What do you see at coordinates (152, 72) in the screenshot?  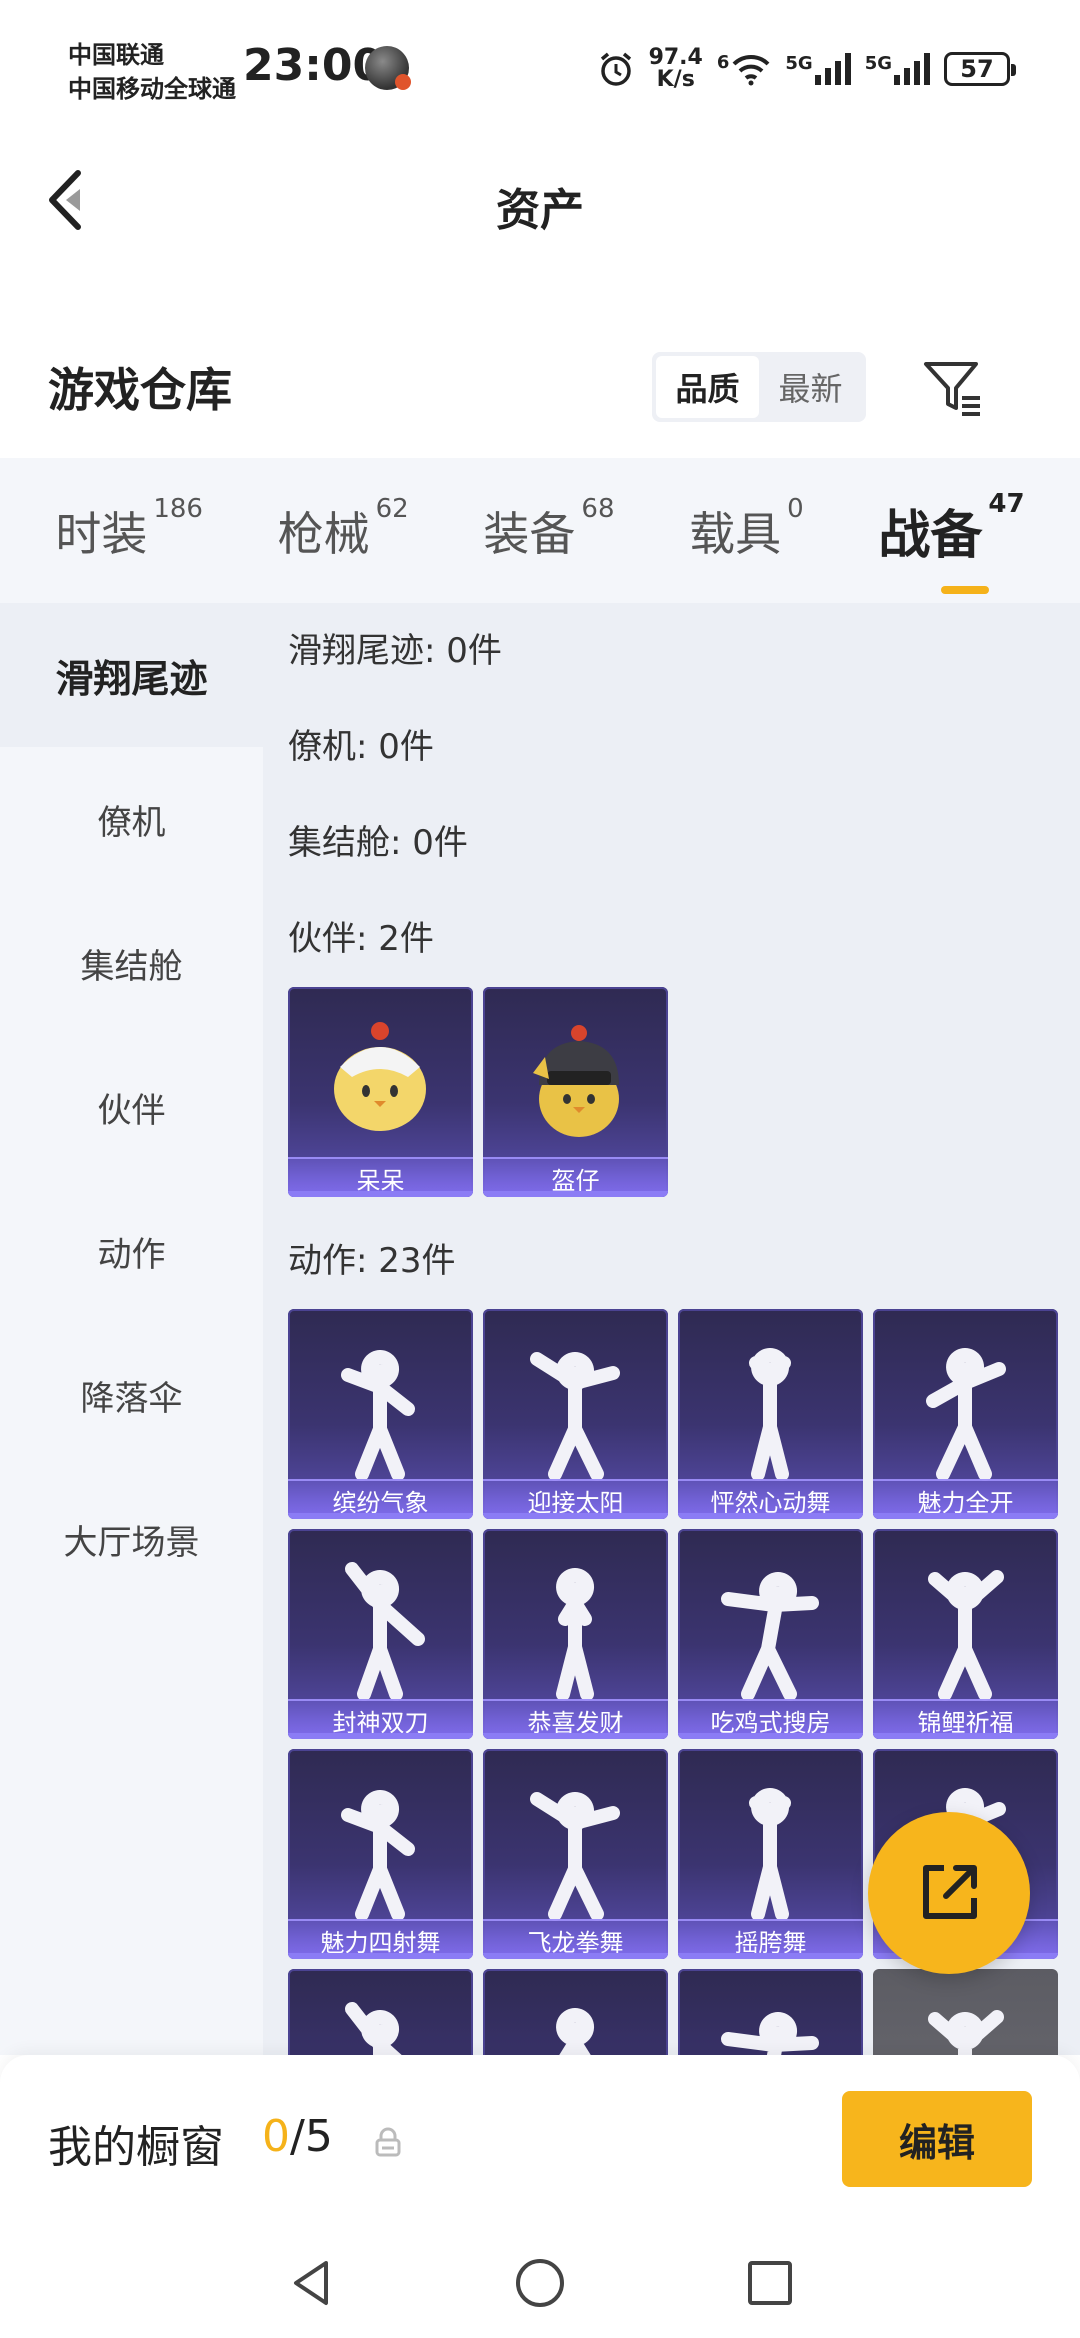 I see `carrier-info: 中国联通 中国移动全球通` at bounding box center [152, 72].